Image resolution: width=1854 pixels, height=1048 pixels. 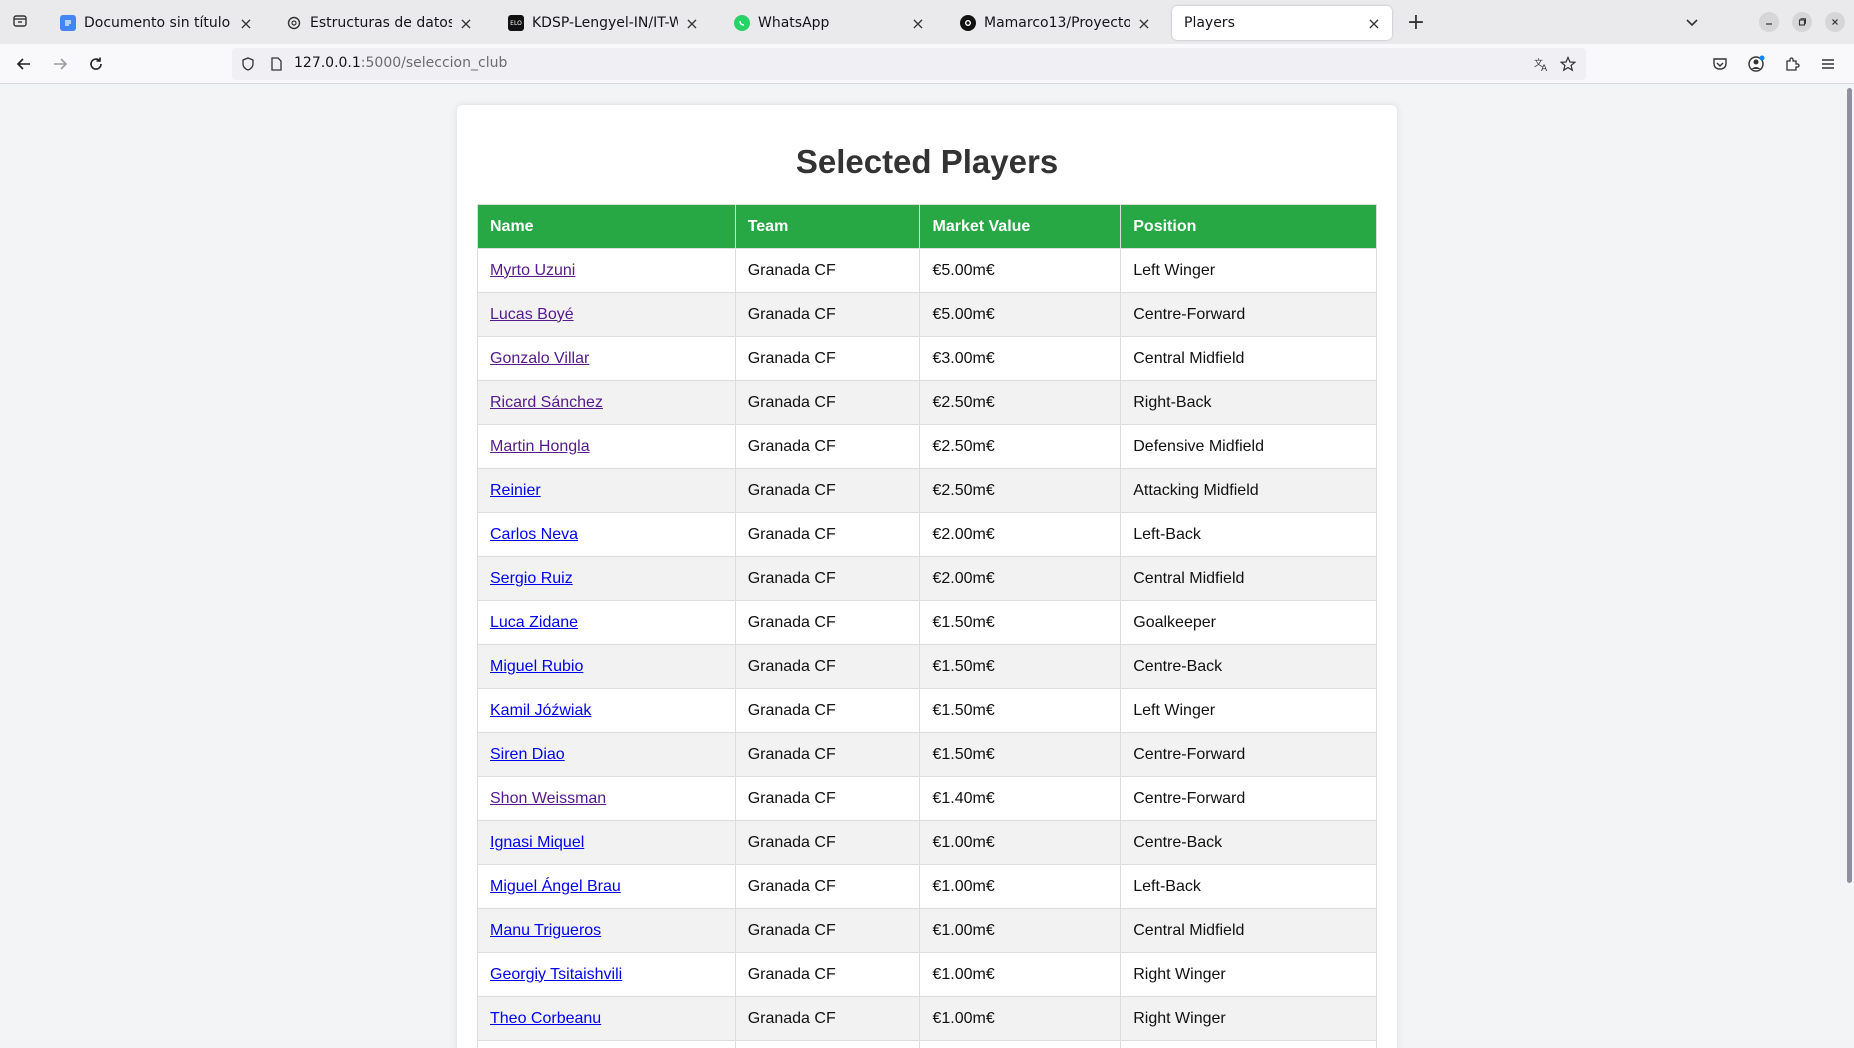 What do you see at coordinates (909, 64) in the screenshot?
I see `address-bar: 127.0.0.1:5000/seleccion_club 文A` at bounding box center [909, 64].